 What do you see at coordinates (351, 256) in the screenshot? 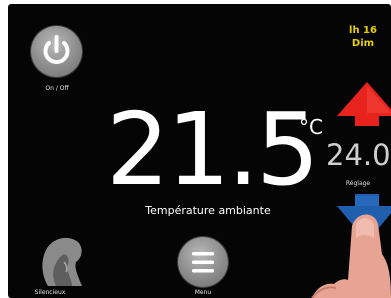
I see `pointing-finger-photo` at bounding box center [351, 256].